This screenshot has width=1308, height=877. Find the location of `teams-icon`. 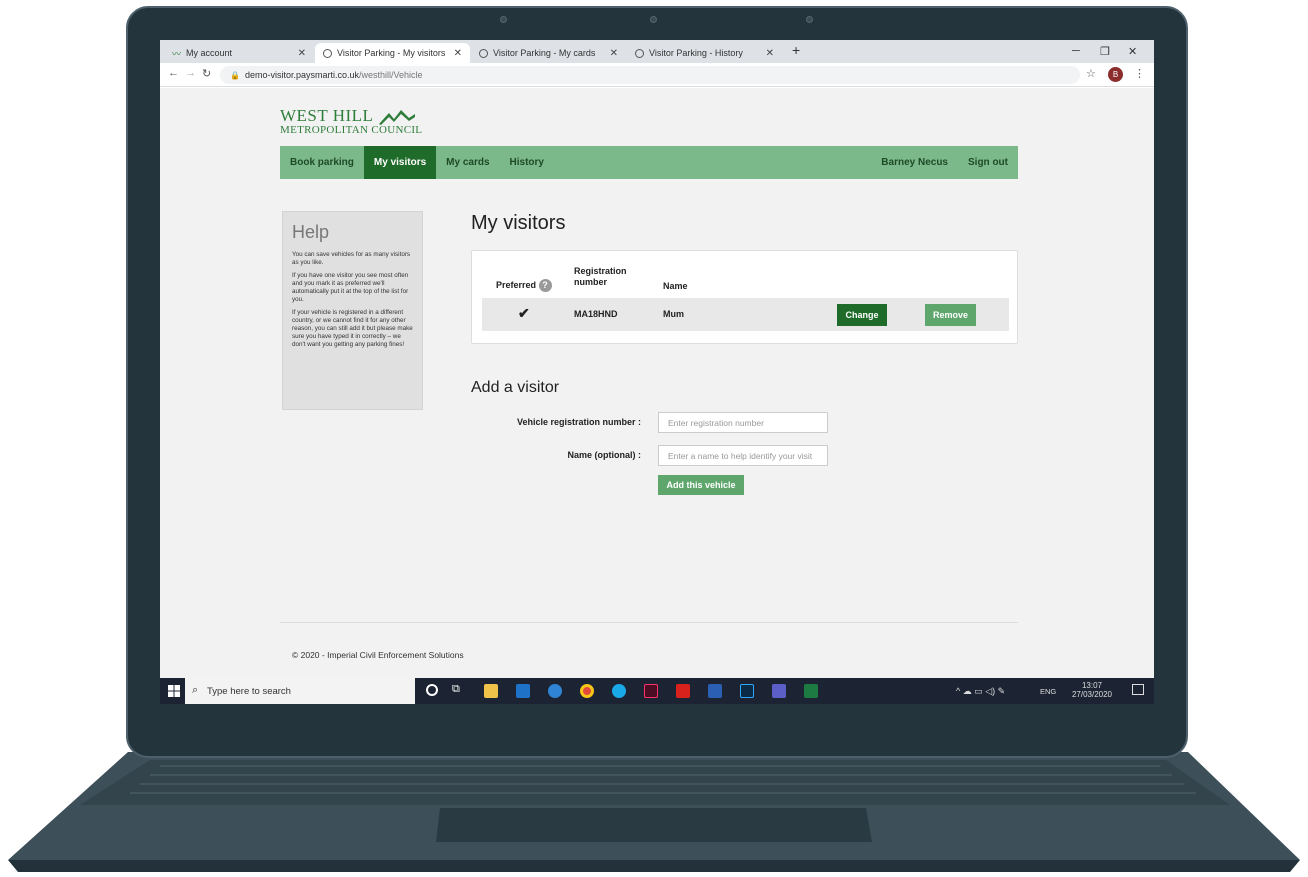

teams-icon is located at coordinates (779, 691).